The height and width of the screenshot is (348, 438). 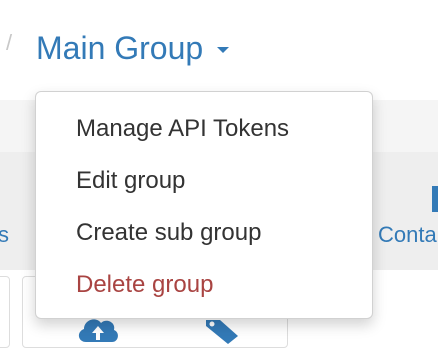 I want to click on card-left, so click(x=5, y=312).